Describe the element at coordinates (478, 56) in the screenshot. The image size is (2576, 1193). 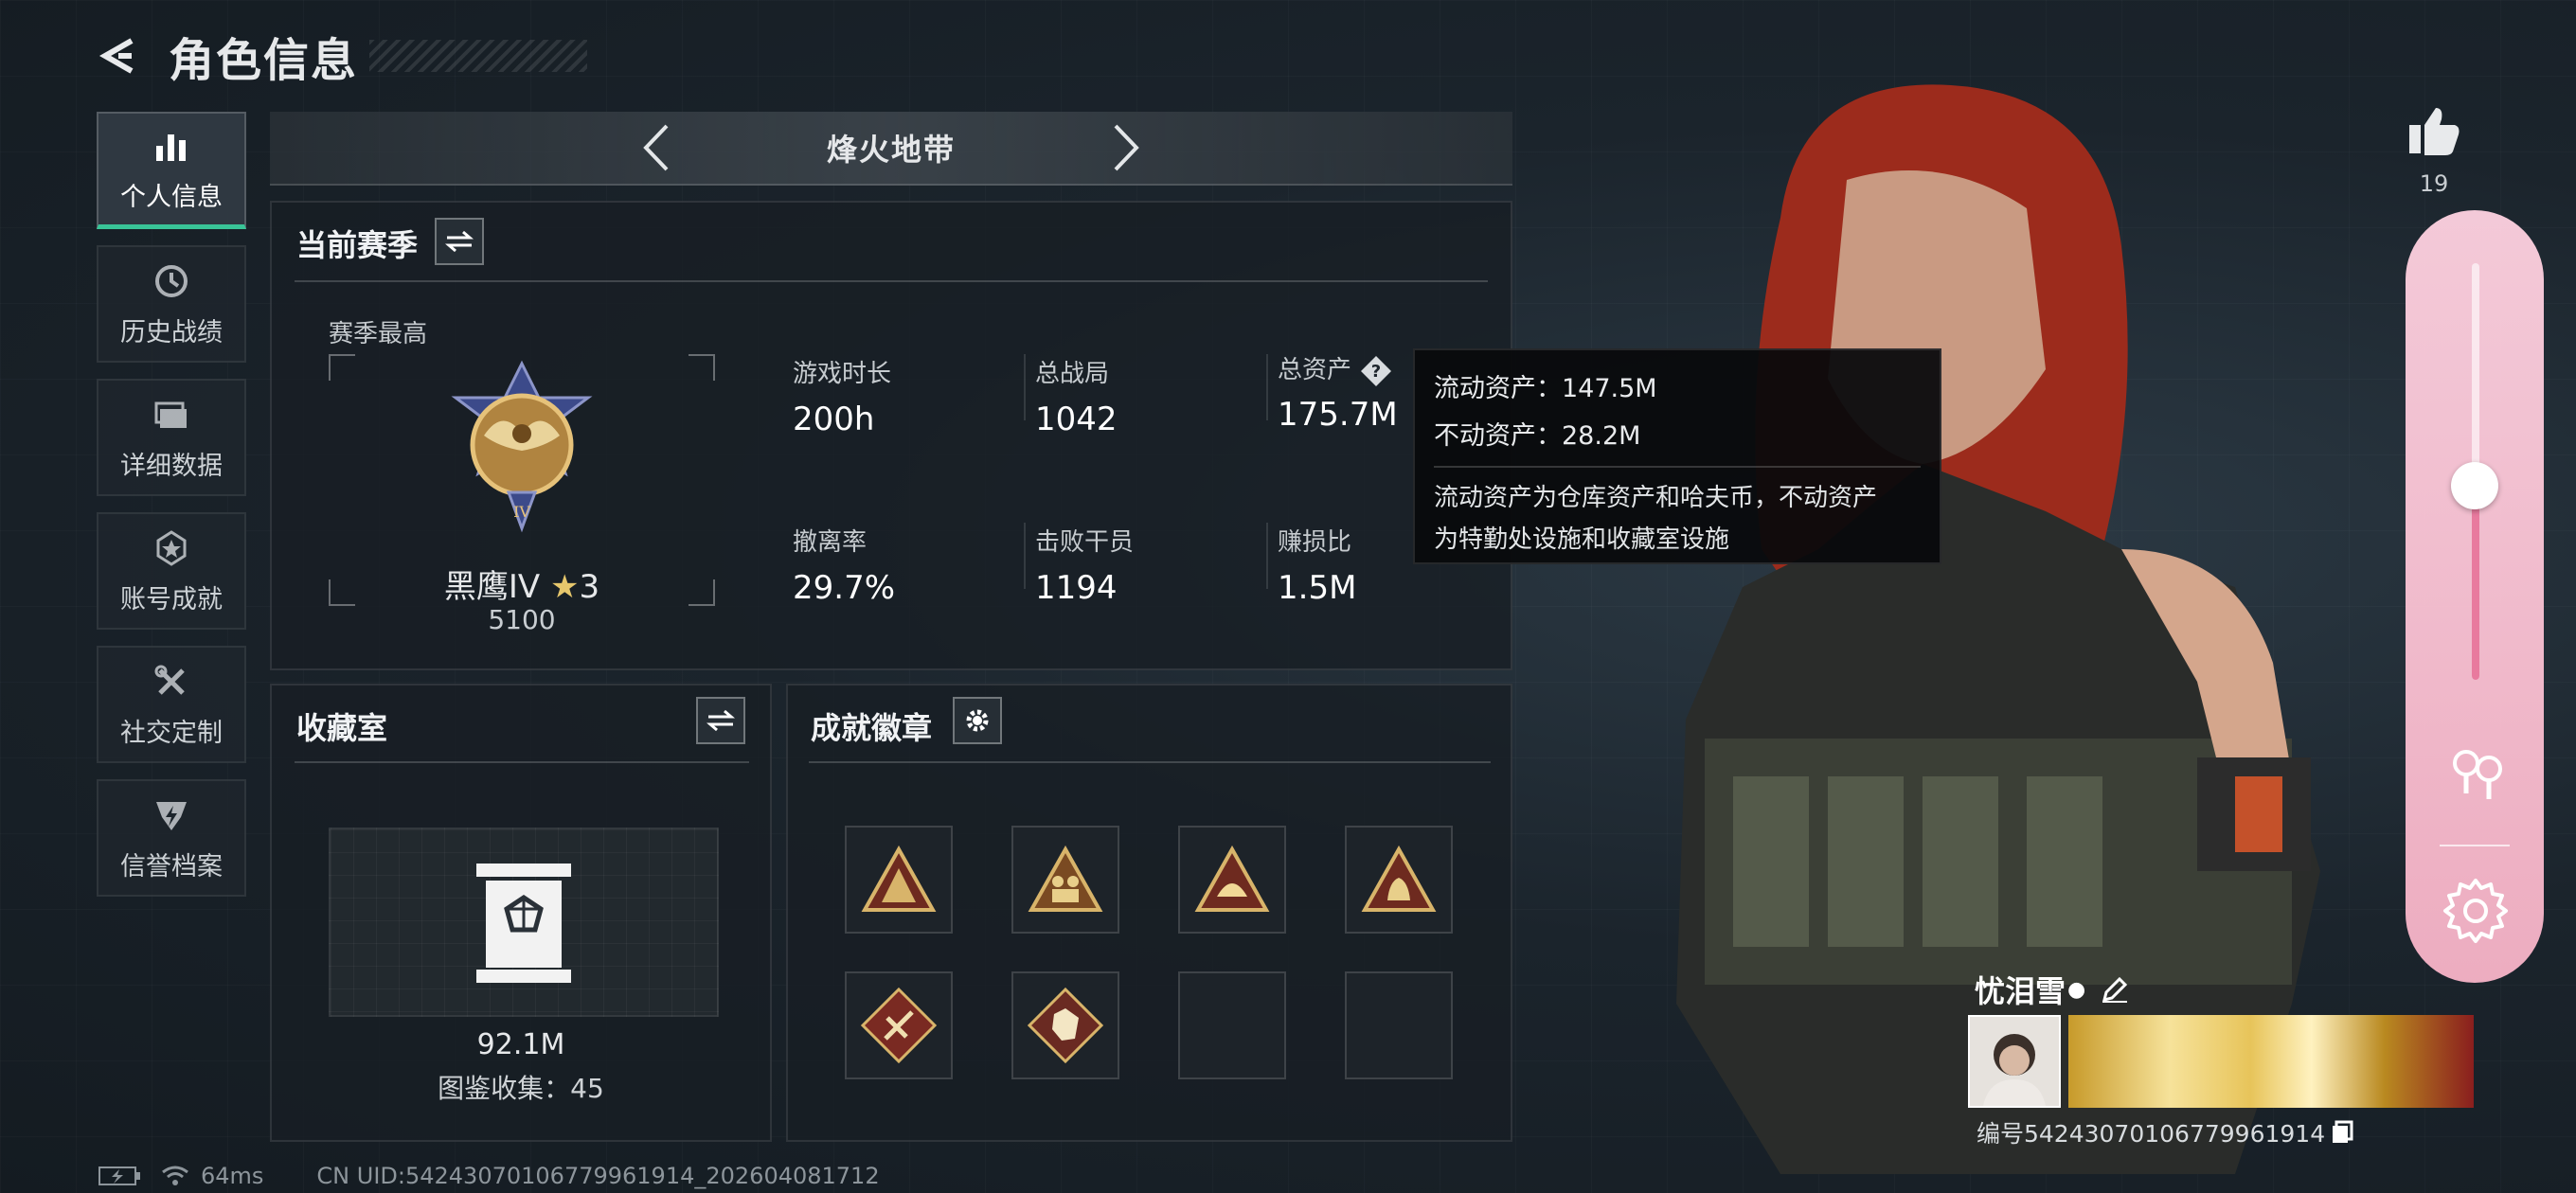
I see `header-decoration` at that location.